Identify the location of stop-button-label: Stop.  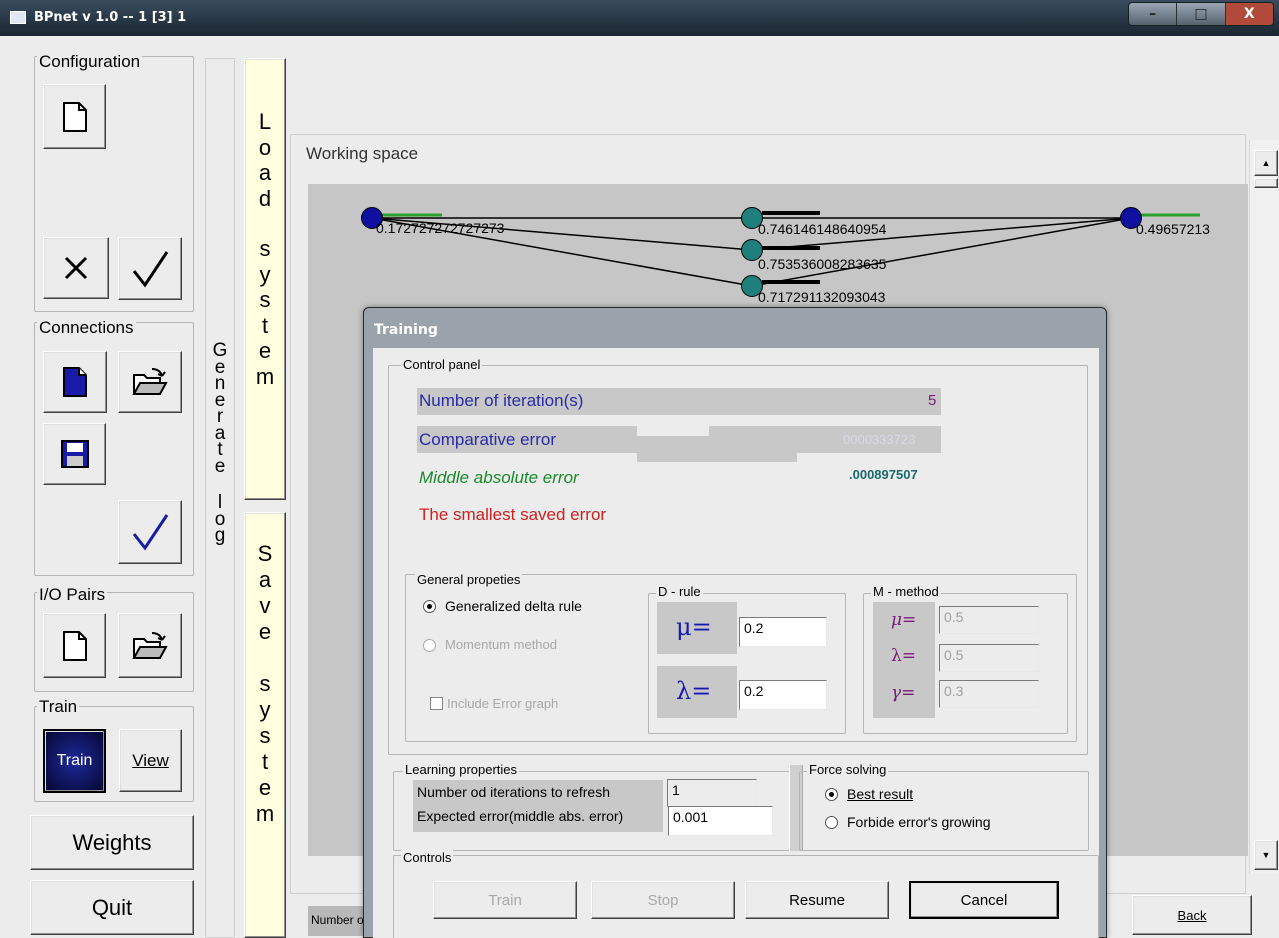
(663, 900).